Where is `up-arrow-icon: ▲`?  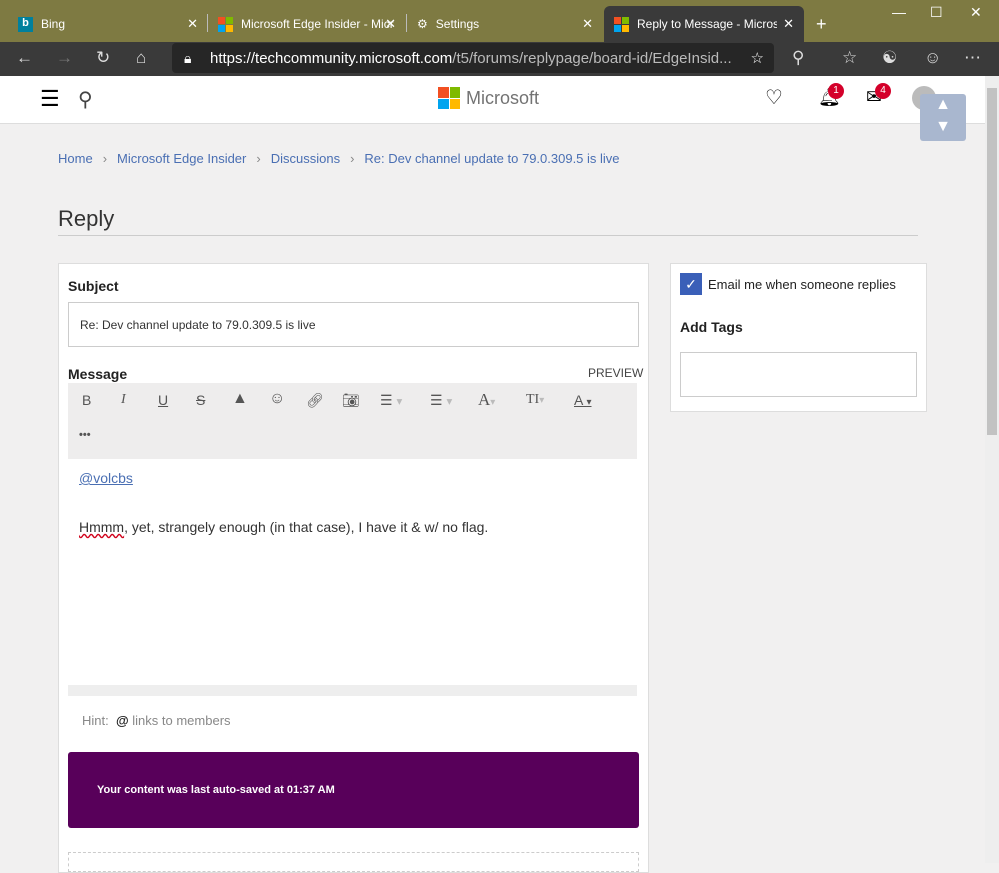 up-arrow-icon: ▲ is located at coordinates (943, 105).